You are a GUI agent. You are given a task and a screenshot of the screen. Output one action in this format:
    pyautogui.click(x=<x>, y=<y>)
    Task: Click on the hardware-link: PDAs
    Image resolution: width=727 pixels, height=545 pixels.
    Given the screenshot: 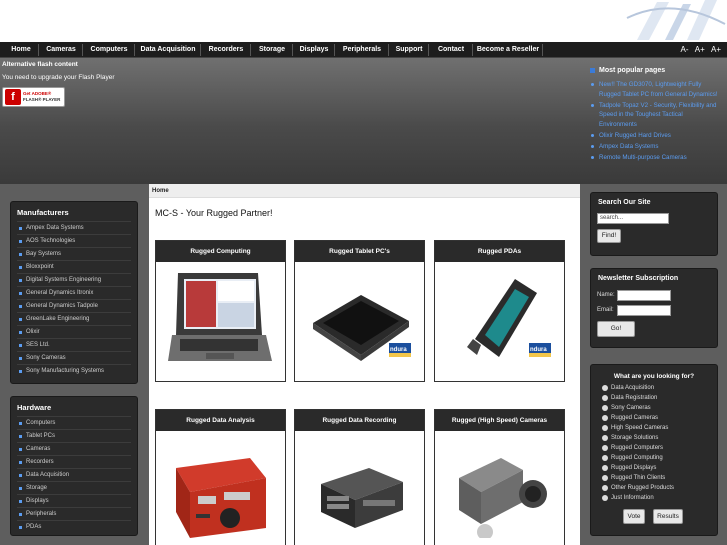 What is the action you would take?
    pyautogui.click(x=74, y=526)
    